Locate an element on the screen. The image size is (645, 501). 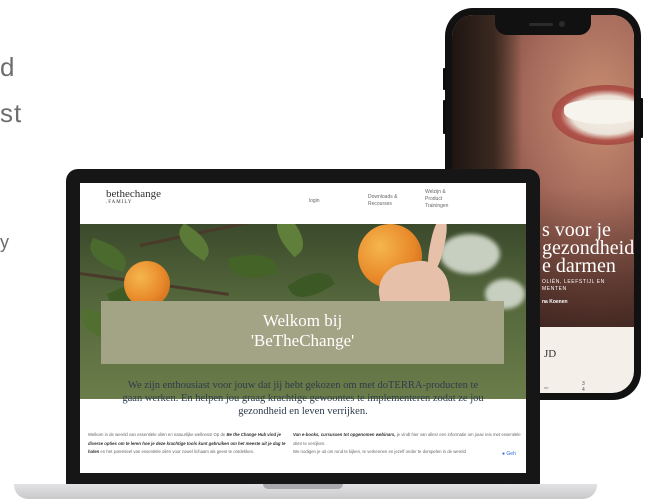
logo-main-text: bethechange is located at coordinates (133, 194).